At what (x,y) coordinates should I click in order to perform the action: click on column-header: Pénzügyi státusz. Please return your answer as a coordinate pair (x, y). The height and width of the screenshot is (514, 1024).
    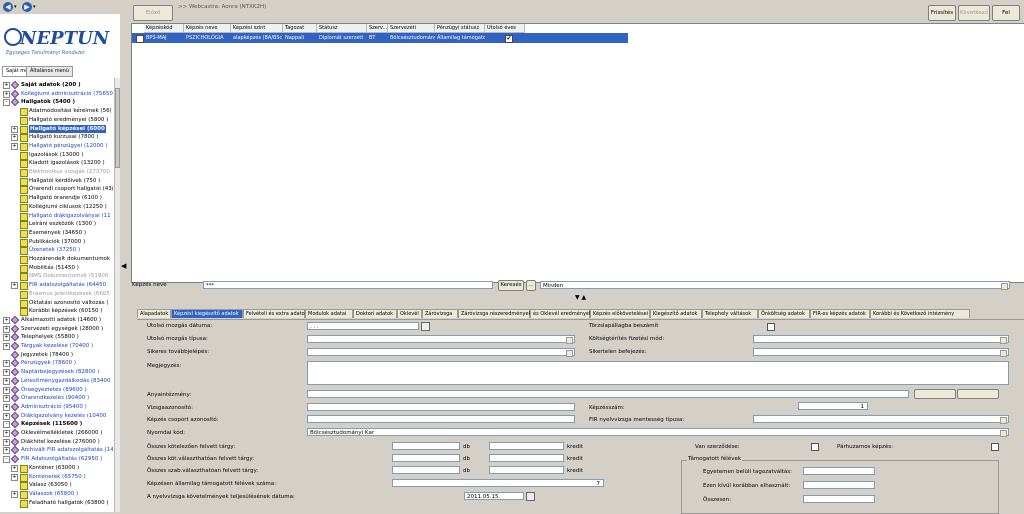
    Looking at the image, I should click on (460, 28).